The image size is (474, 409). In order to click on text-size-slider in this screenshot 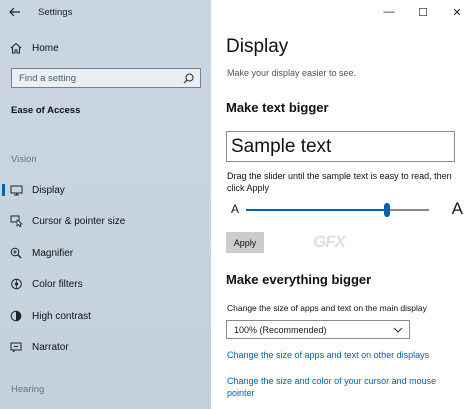, I will do `click(337, 210)`.